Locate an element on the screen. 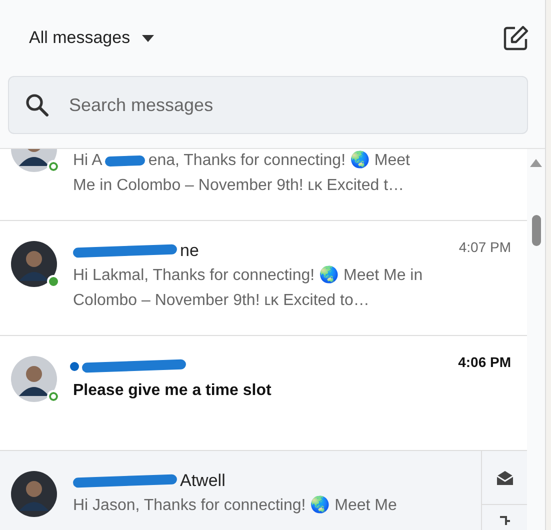 The height and width of the screenshot is (530, 551). preview-text: Hi Jason, Thanks for connecting! 🌏 Meet Me is located at coordinates (235, 505).